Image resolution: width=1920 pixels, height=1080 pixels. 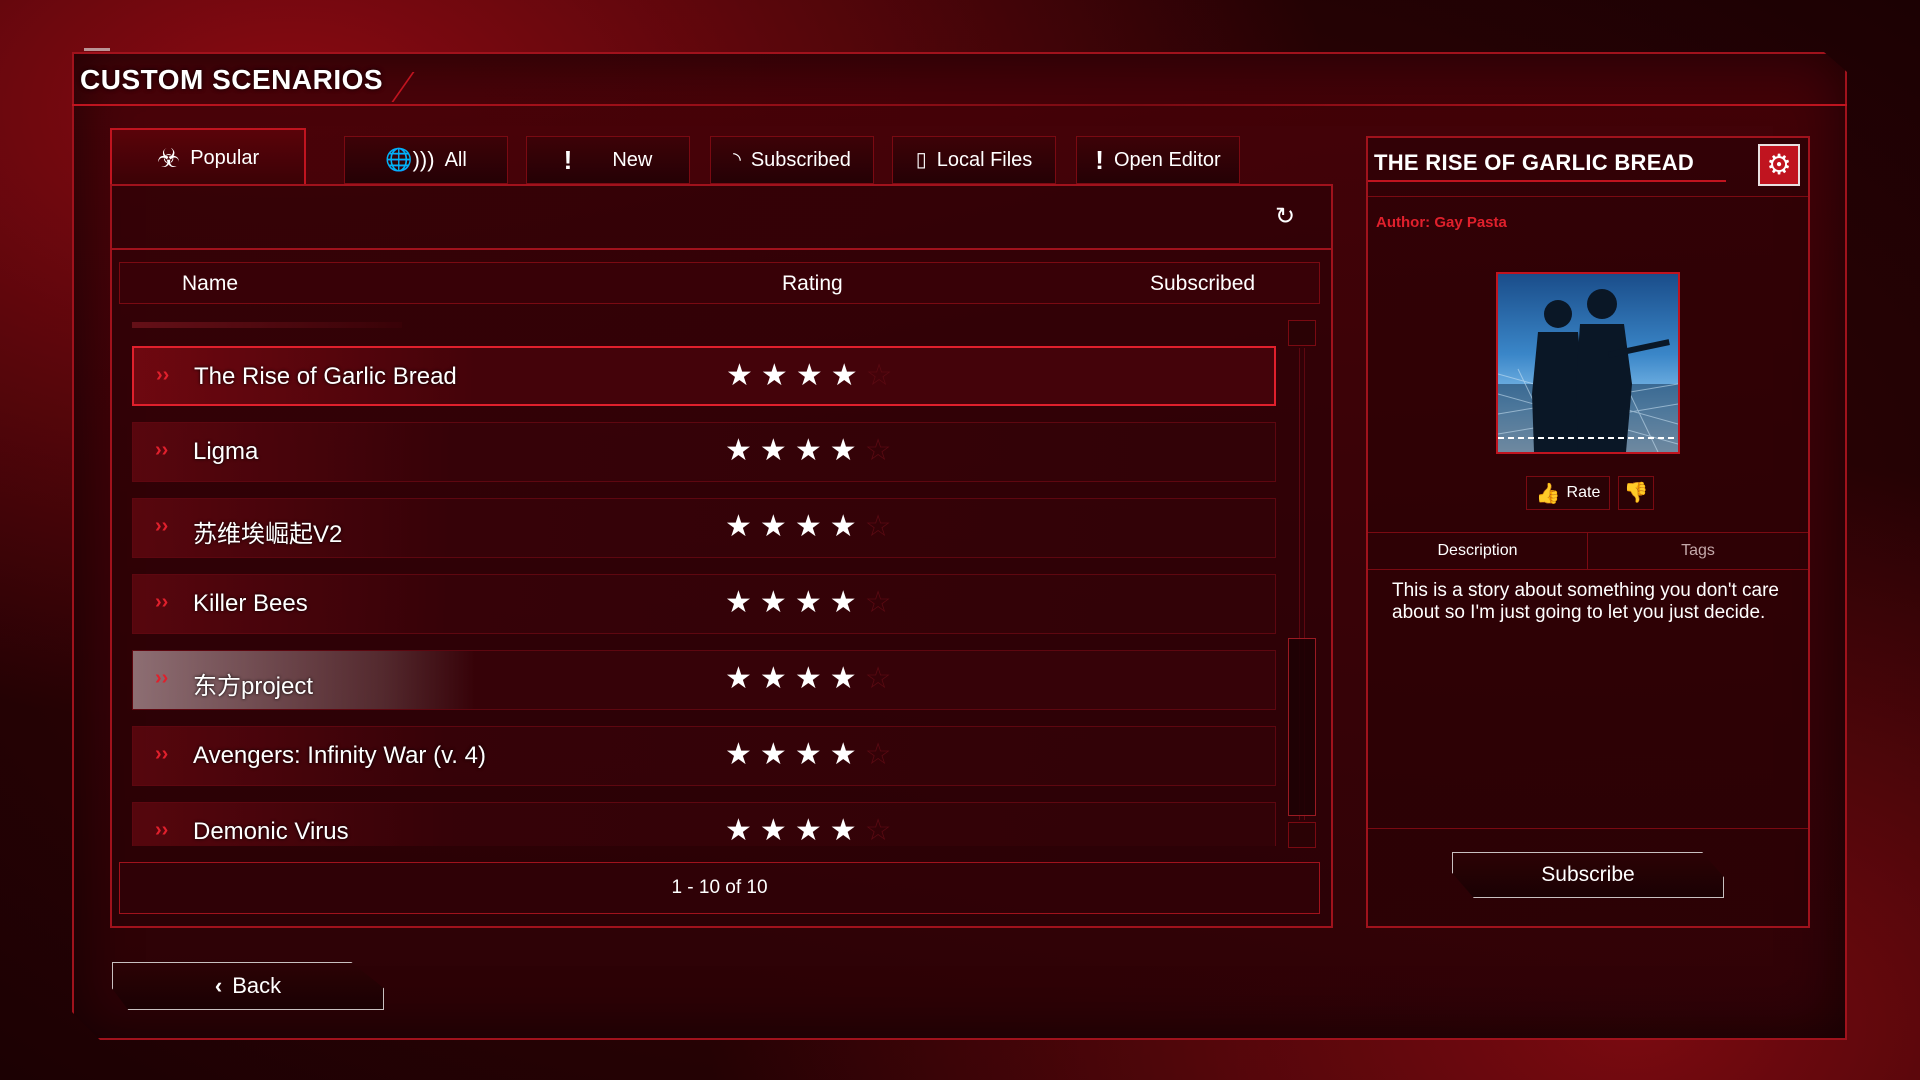 What do you see at coordinates (974, 160) in the screenshot?
I see `tab-local-files: ▯ Local Files` at bounding box center [974, 160].